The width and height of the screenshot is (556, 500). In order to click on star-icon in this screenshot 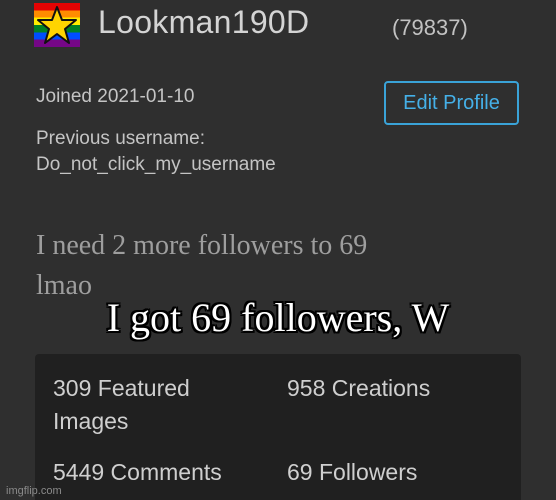, I will do `click(57, 25)`.